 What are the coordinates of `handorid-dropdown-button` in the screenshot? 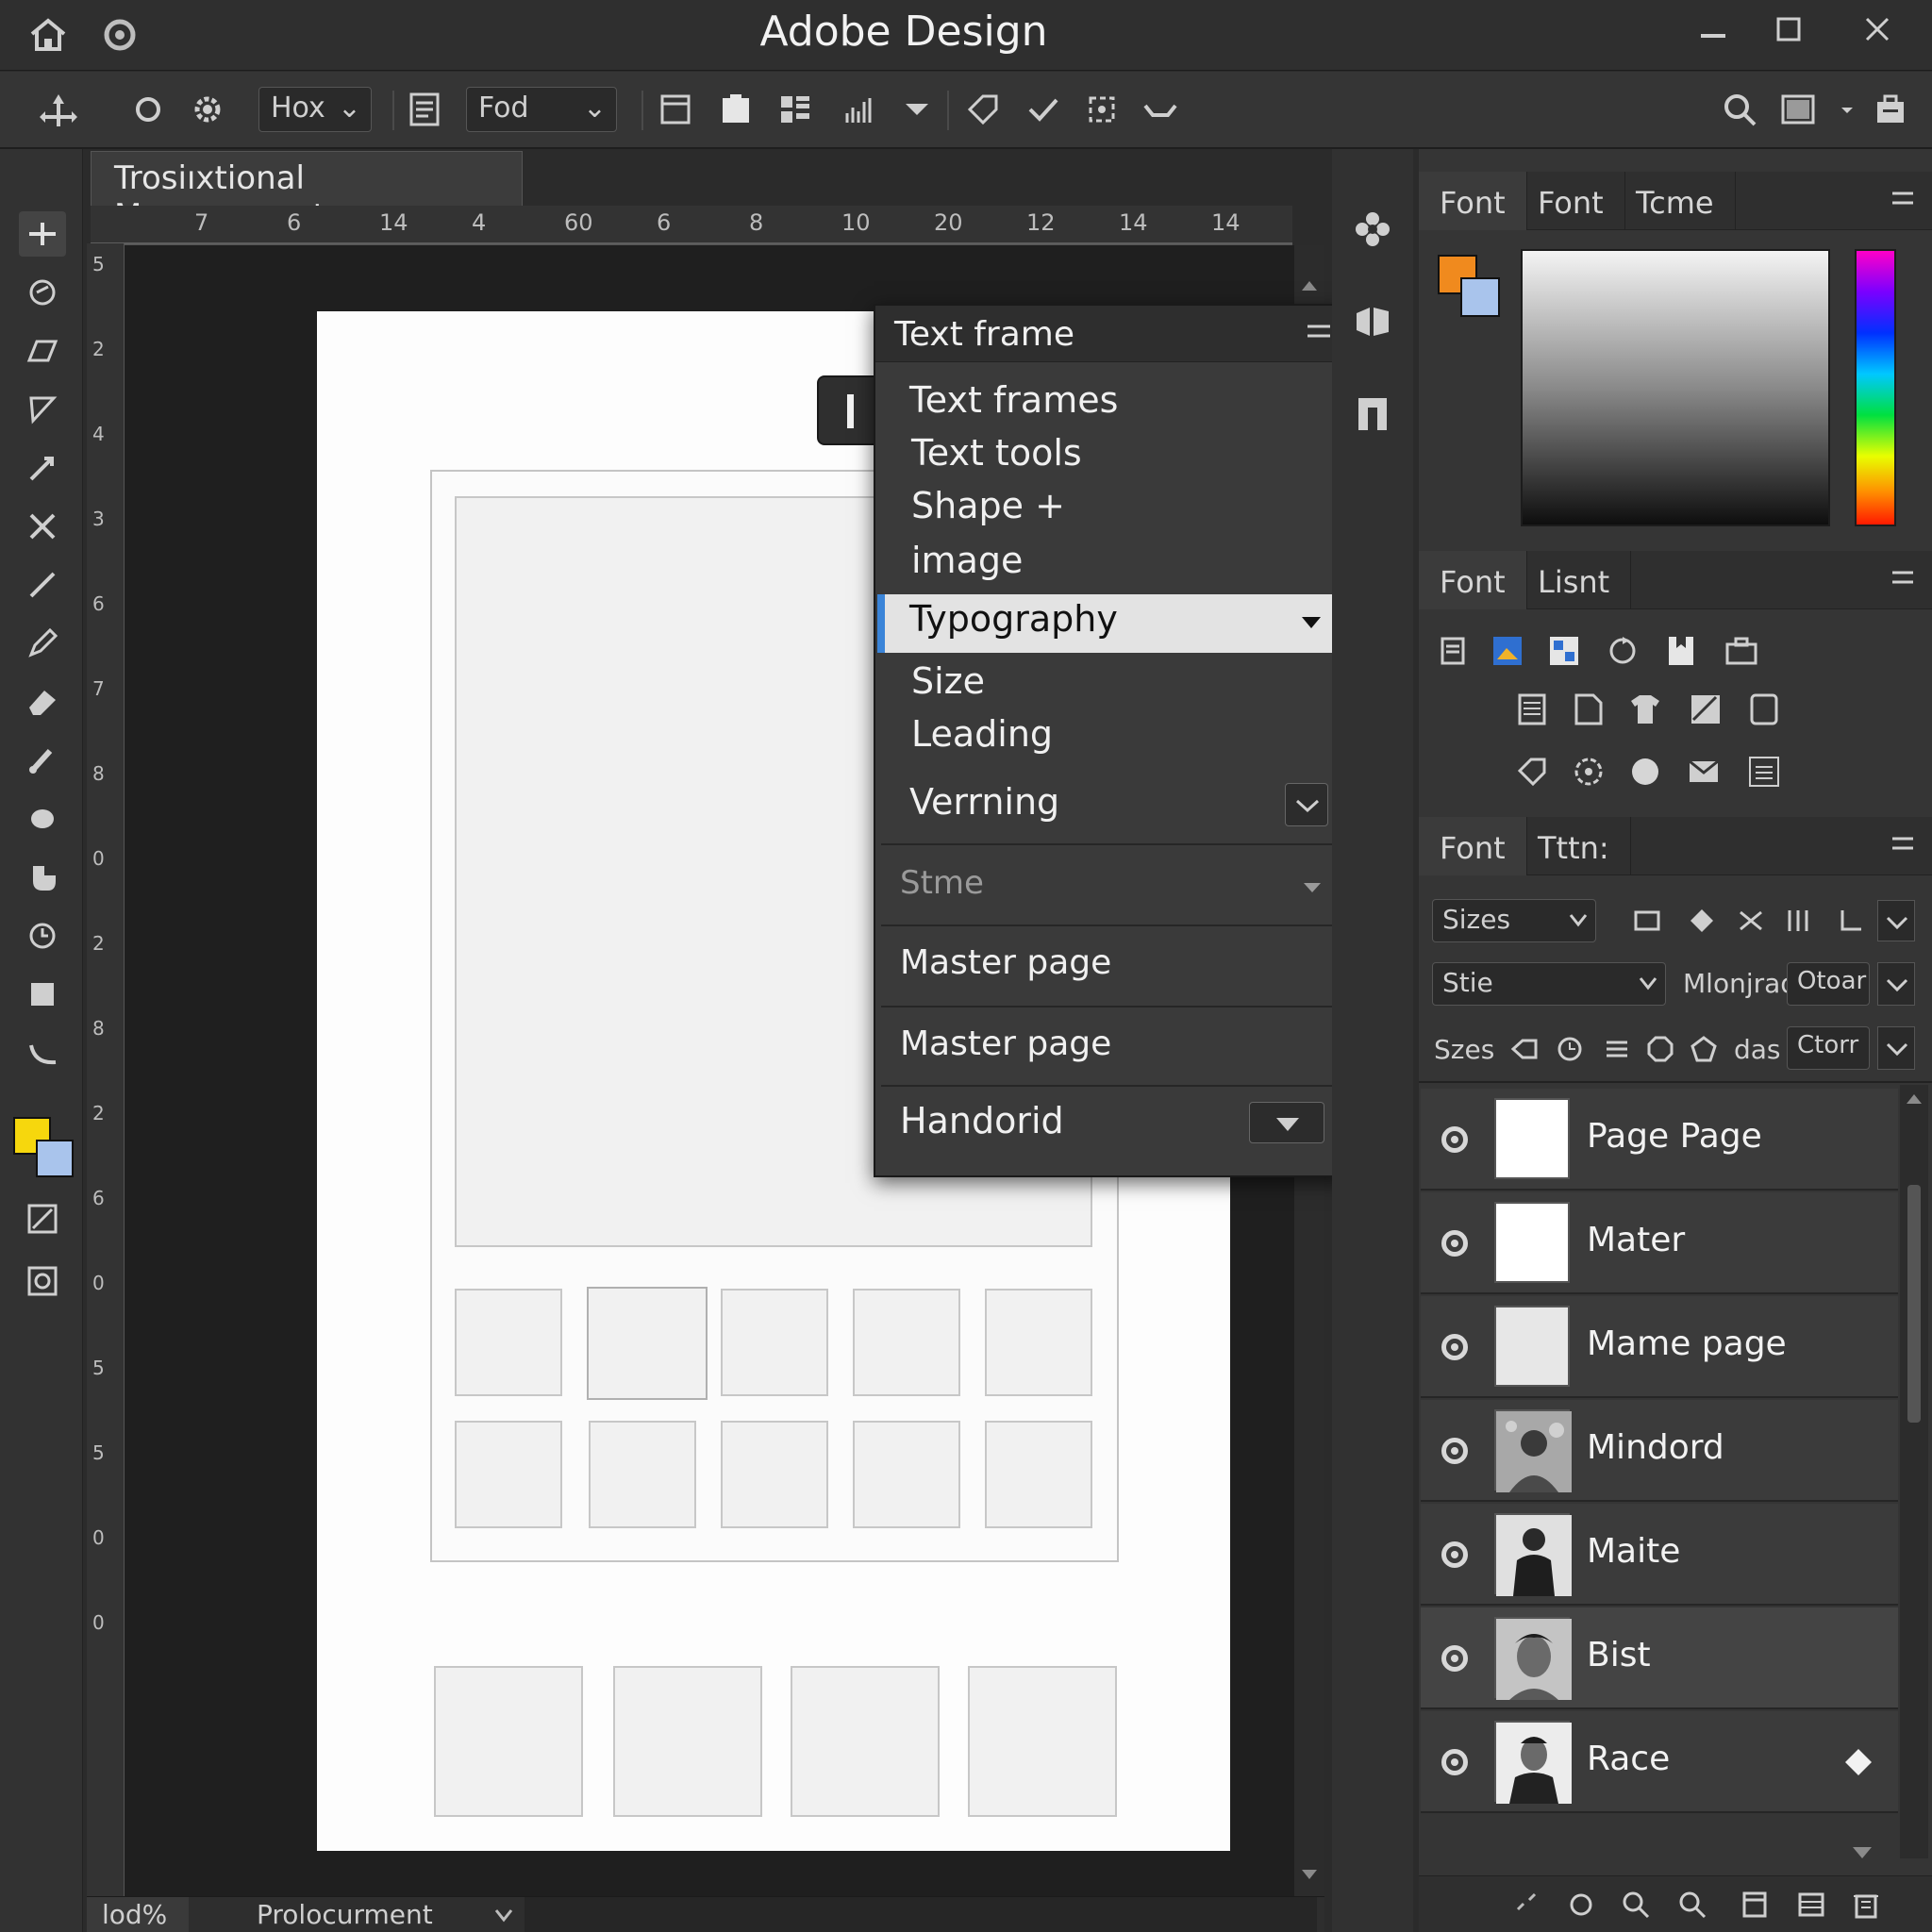 It's located at (1287, 1123).